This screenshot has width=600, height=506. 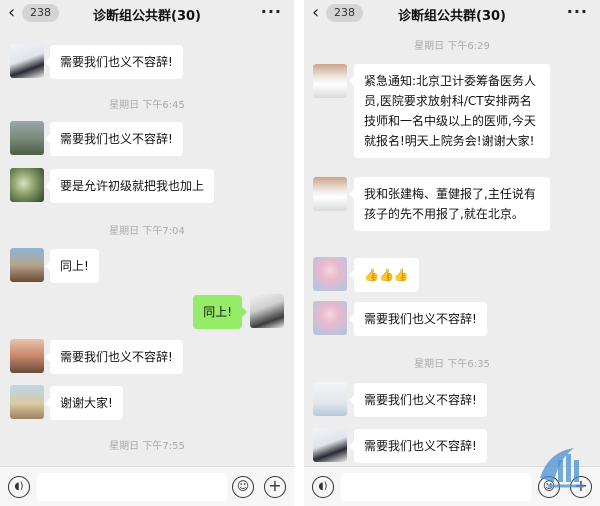 What do you see at coordinates (449, 204) in the screenshot?
I see `message-bubble: 我和张建梅、董健报了,主任说有孩子的先不用报了,就在北京。` at bounding box center [449, 204].